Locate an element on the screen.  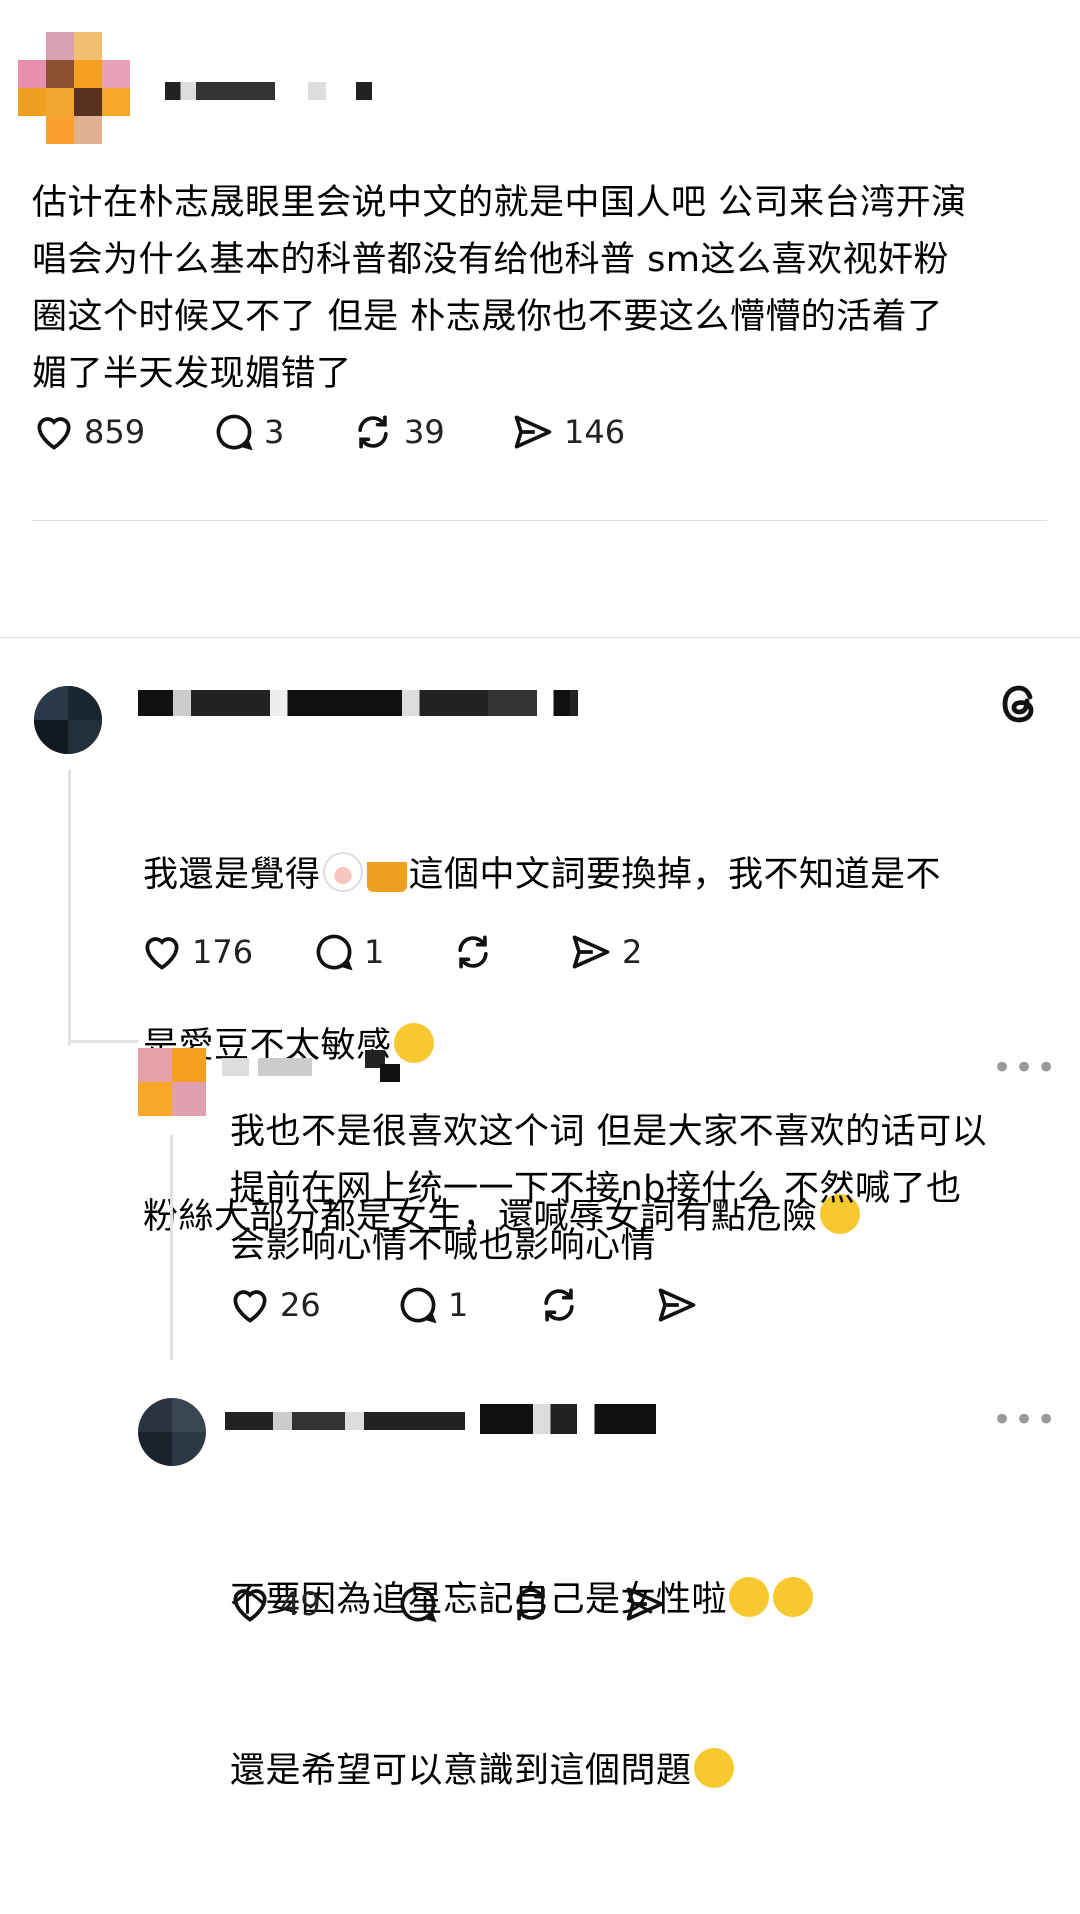
share-button: 2 is located at coordinates (628, 952).